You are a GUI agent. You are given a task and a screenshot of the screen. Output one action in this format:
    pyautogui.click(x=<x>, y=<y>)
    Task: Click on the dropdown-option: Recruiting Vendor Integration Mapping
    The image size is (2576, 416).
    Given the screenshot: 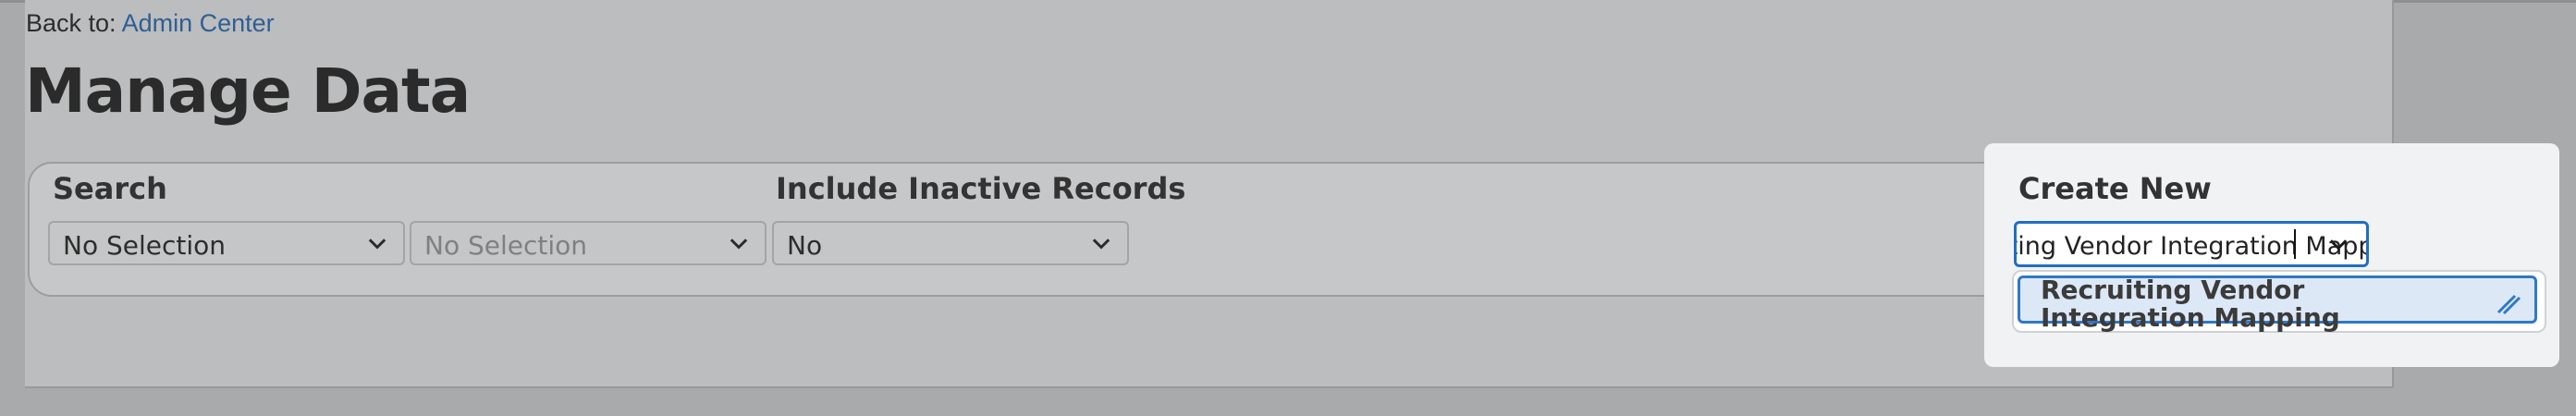 What is the action you would take?
    pyautogui.click(x=2278, y=303)
    